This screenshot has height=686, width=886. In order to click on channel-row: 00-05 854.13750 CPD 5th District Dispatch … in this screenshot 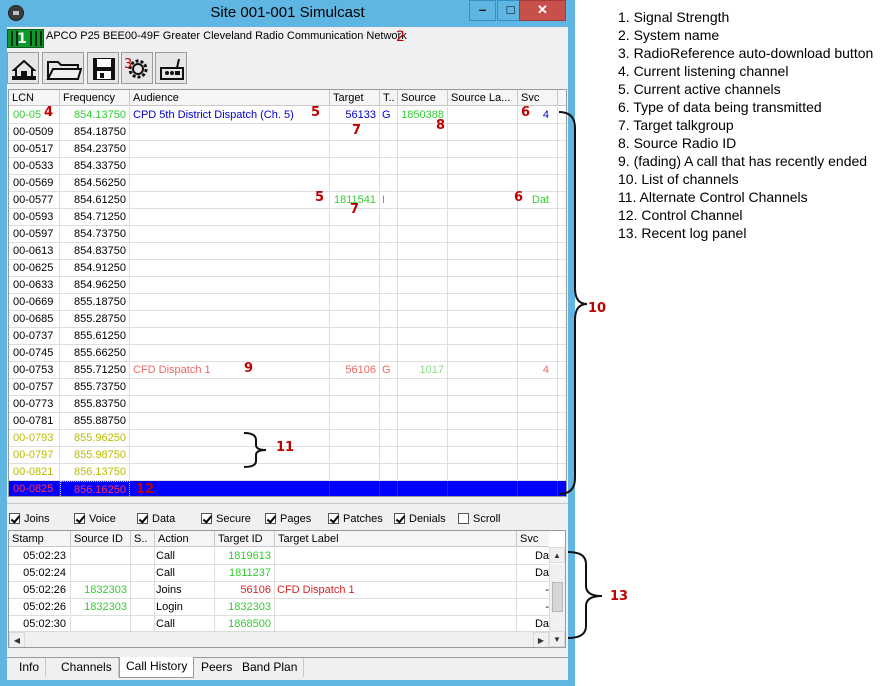, I will do `click(287, 115)`.